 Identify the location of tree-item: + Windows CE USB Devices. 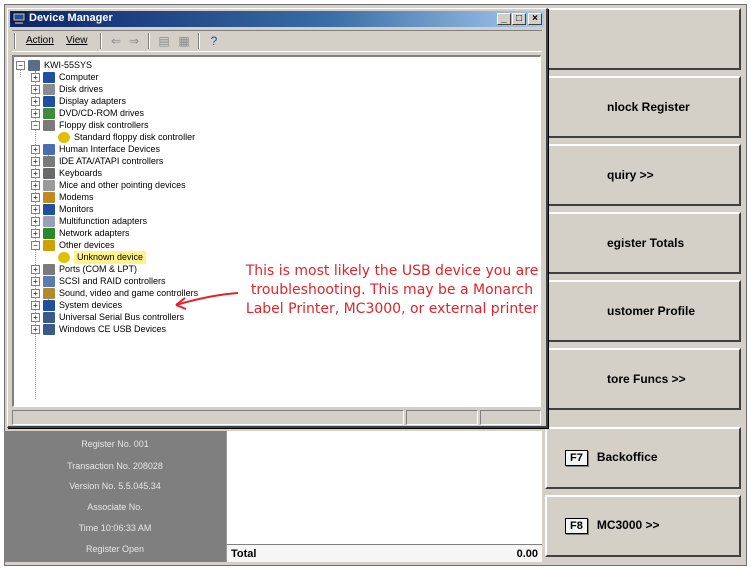
(98, 329).